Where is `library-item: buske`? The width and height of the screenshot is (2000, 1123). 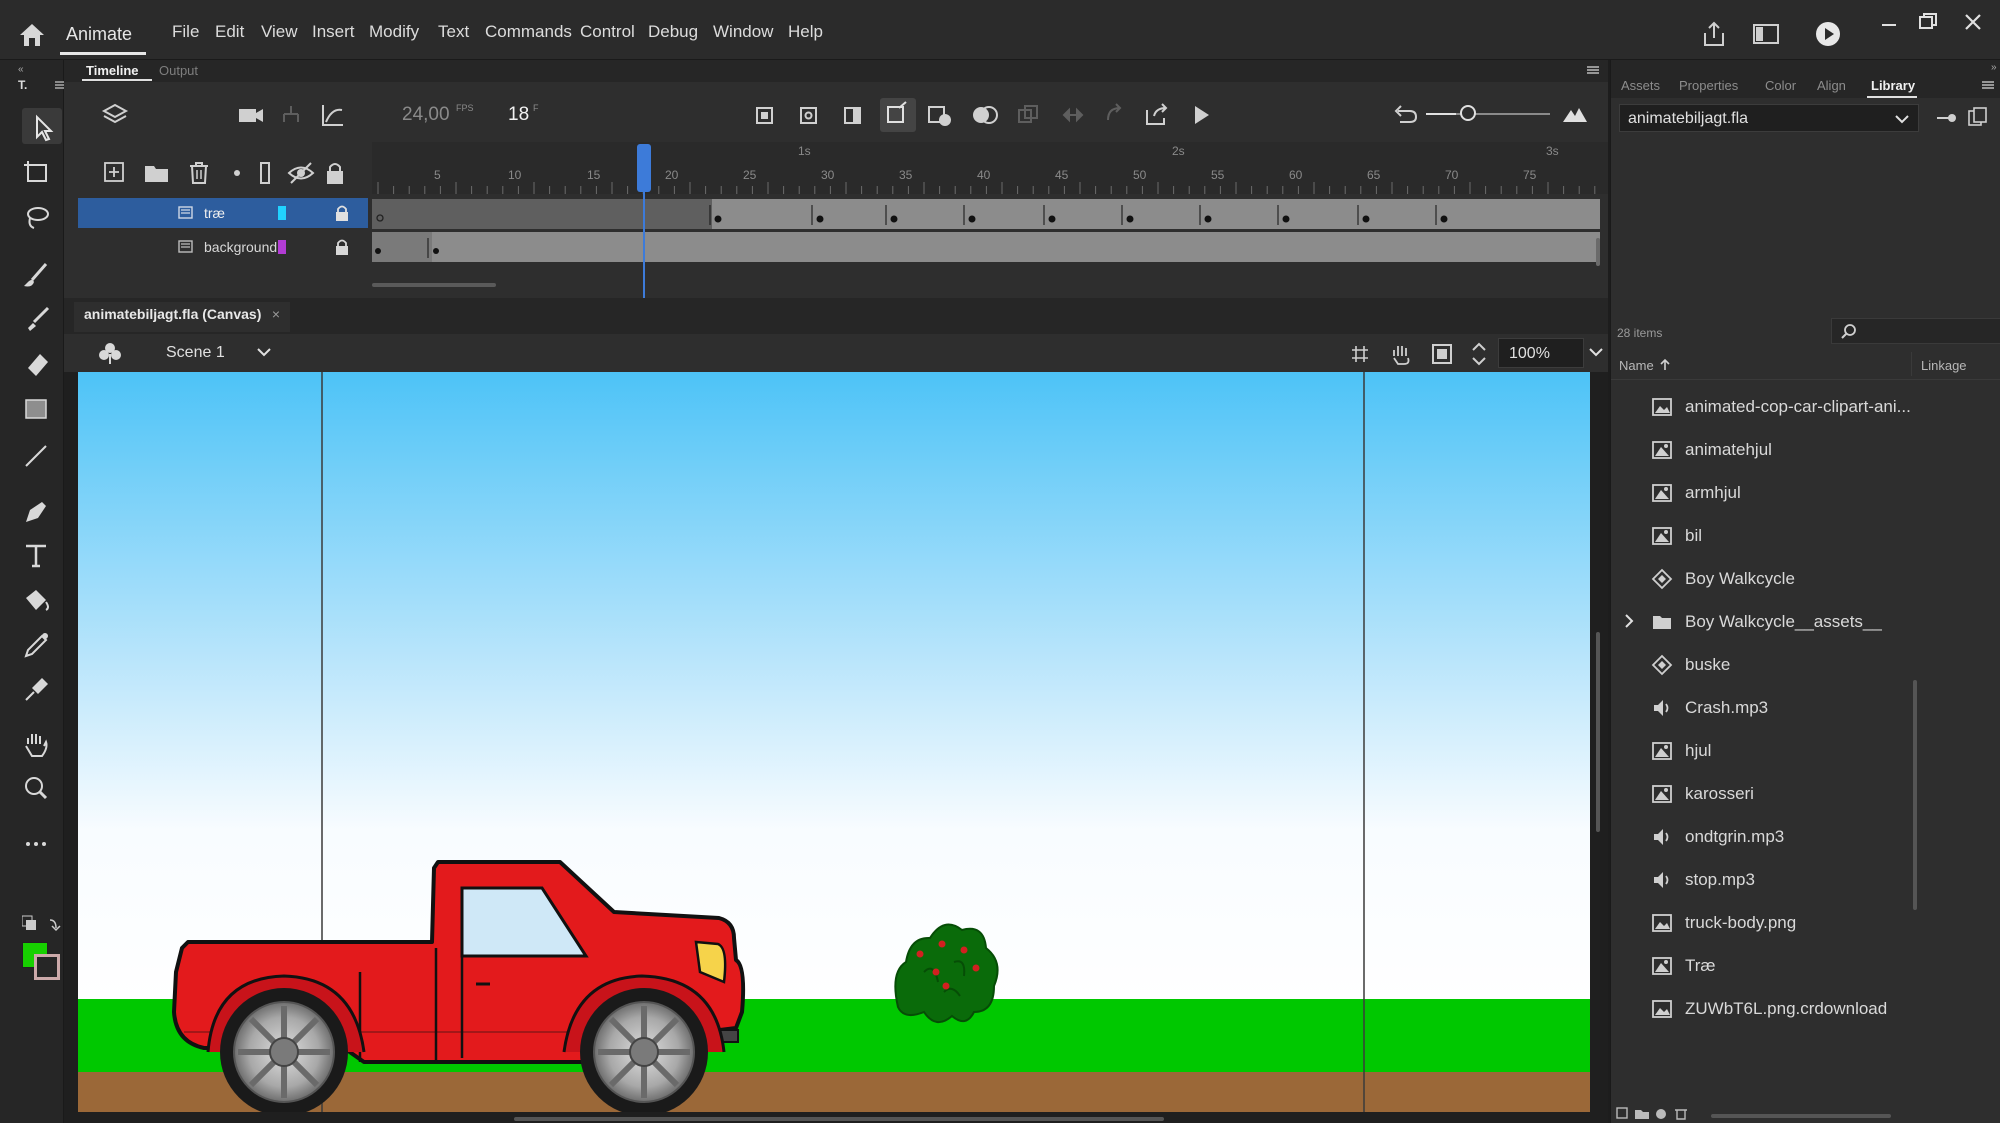 library-item: buske is located at coordinates (1813, 665).